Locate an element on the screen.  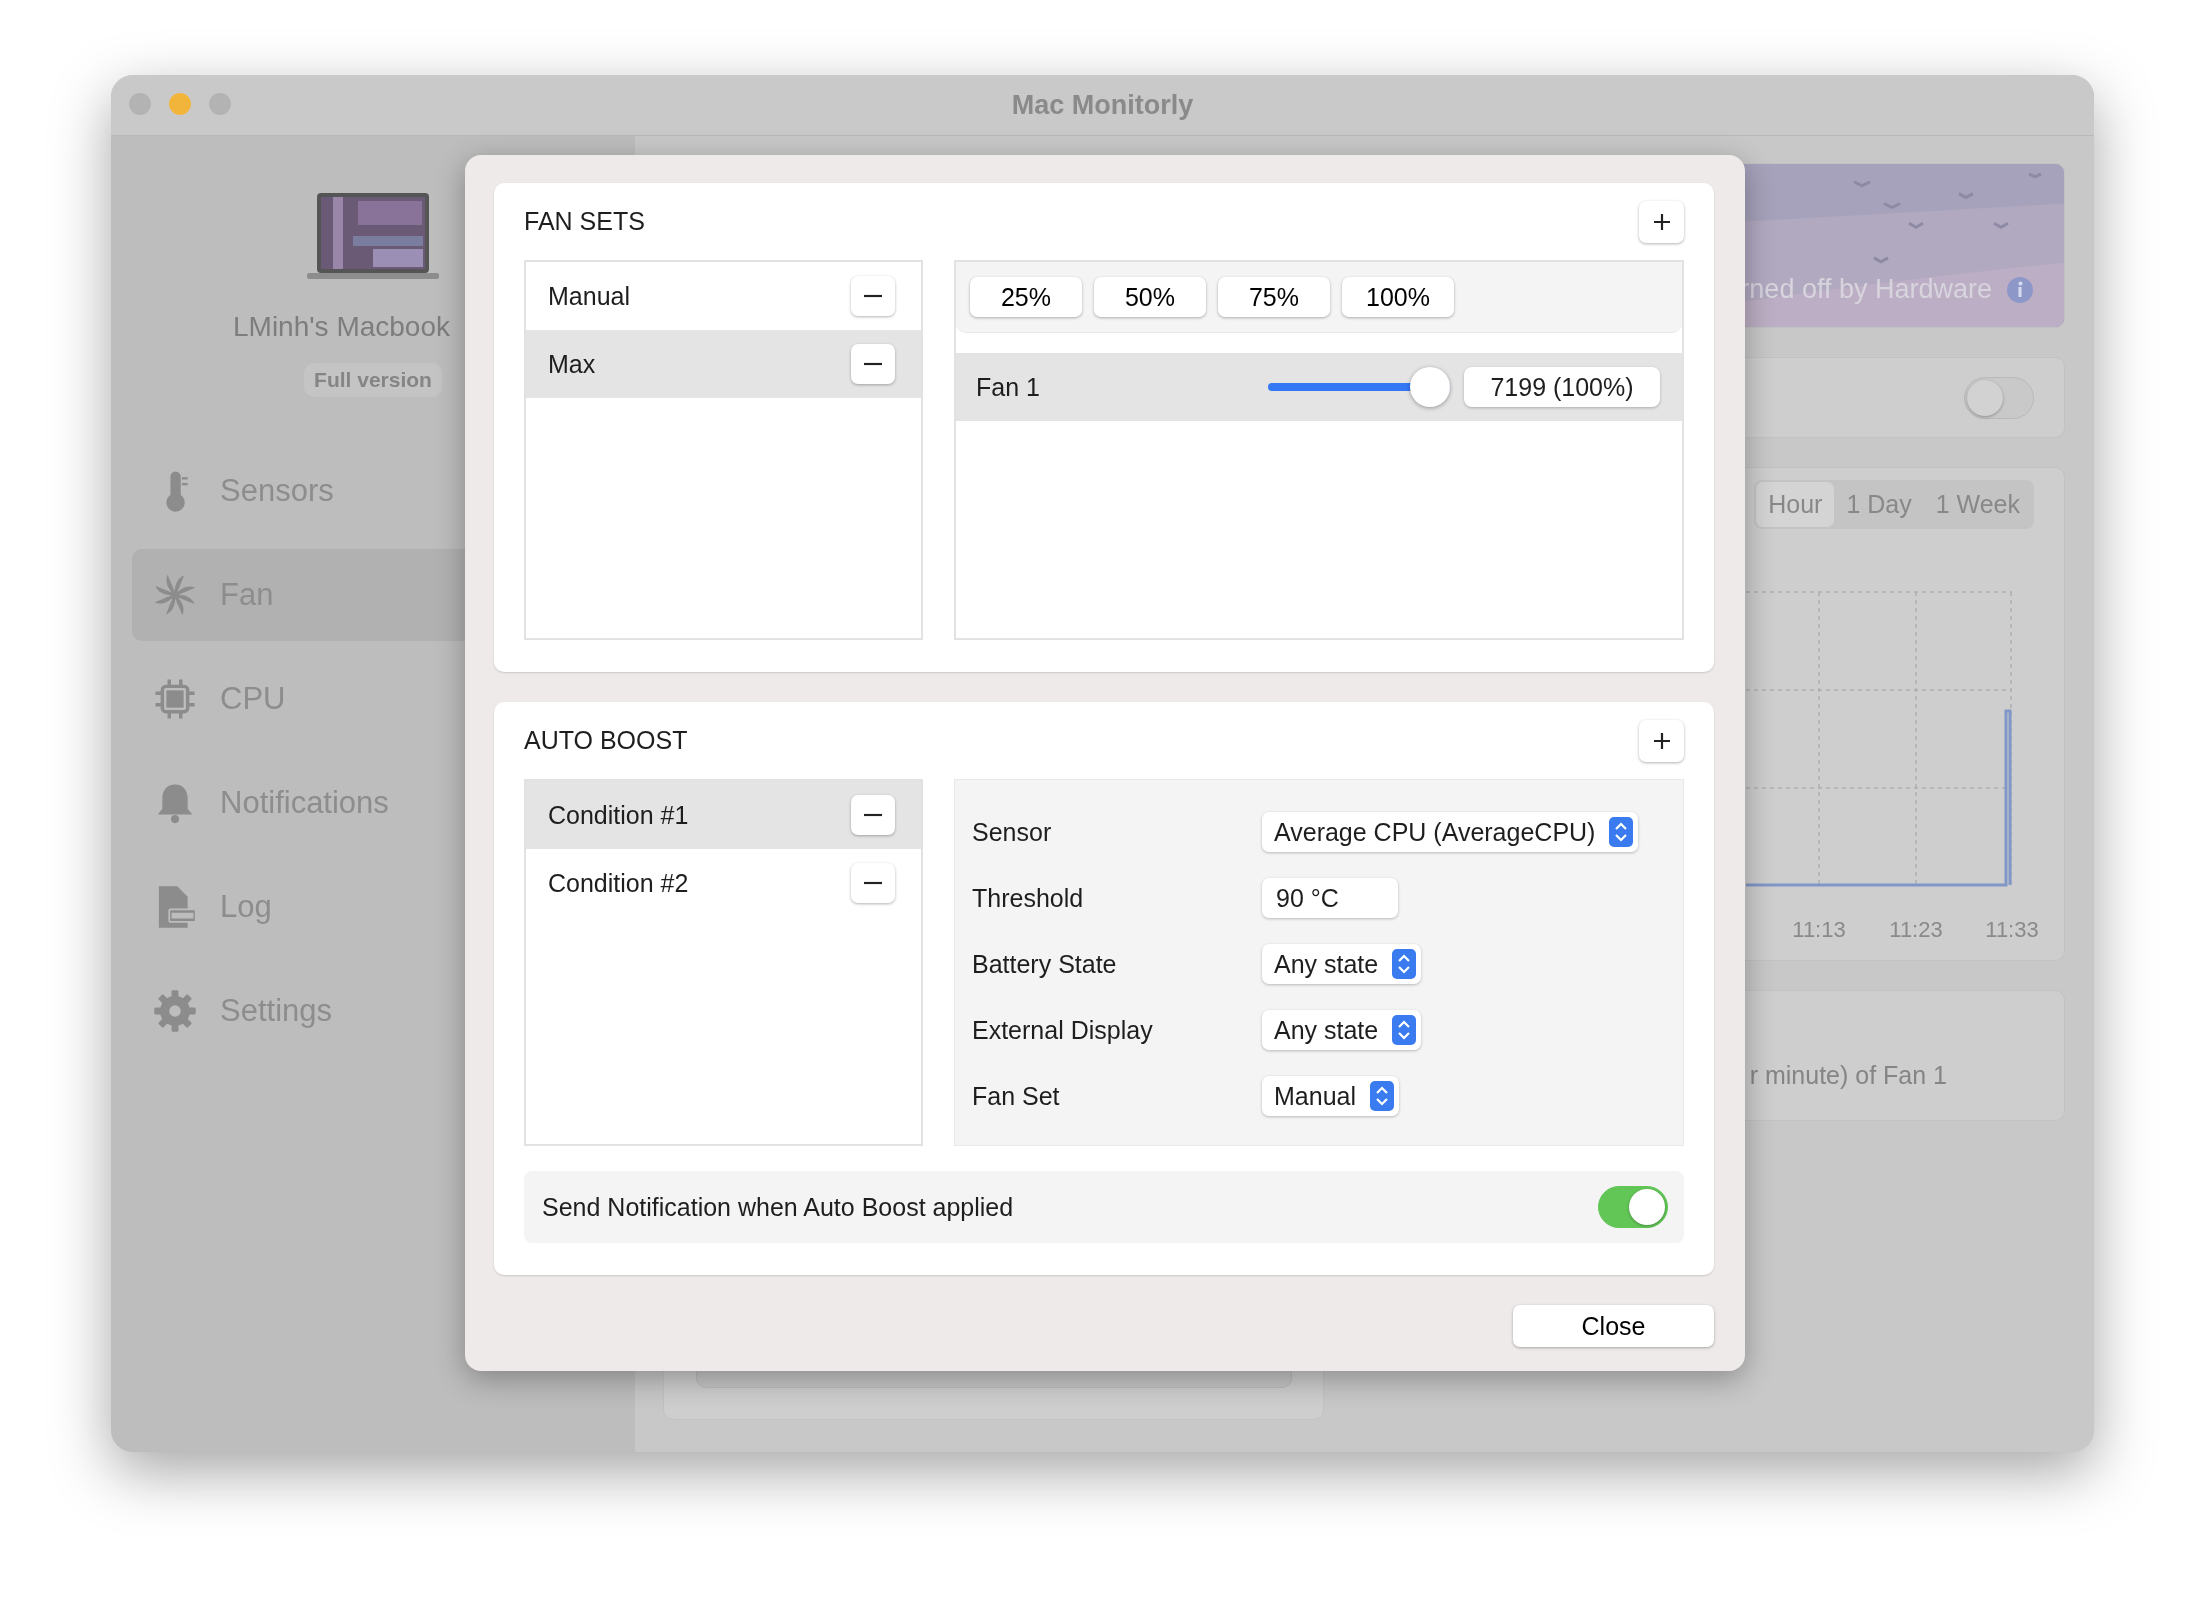
field-label: Threshold is located at coordinates (1028, 898).